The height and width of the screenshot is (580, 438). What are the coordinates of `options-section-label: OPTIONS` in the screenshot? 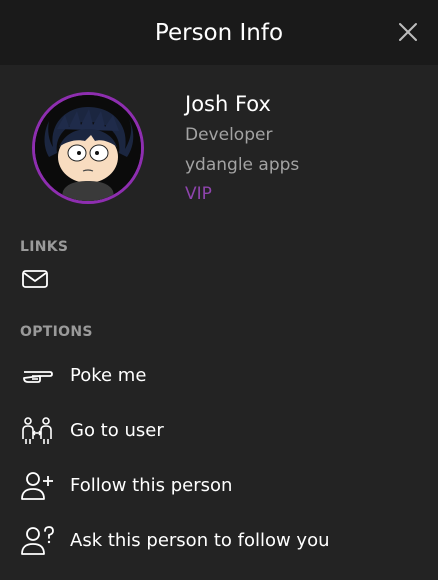 It's located at (56, 332).